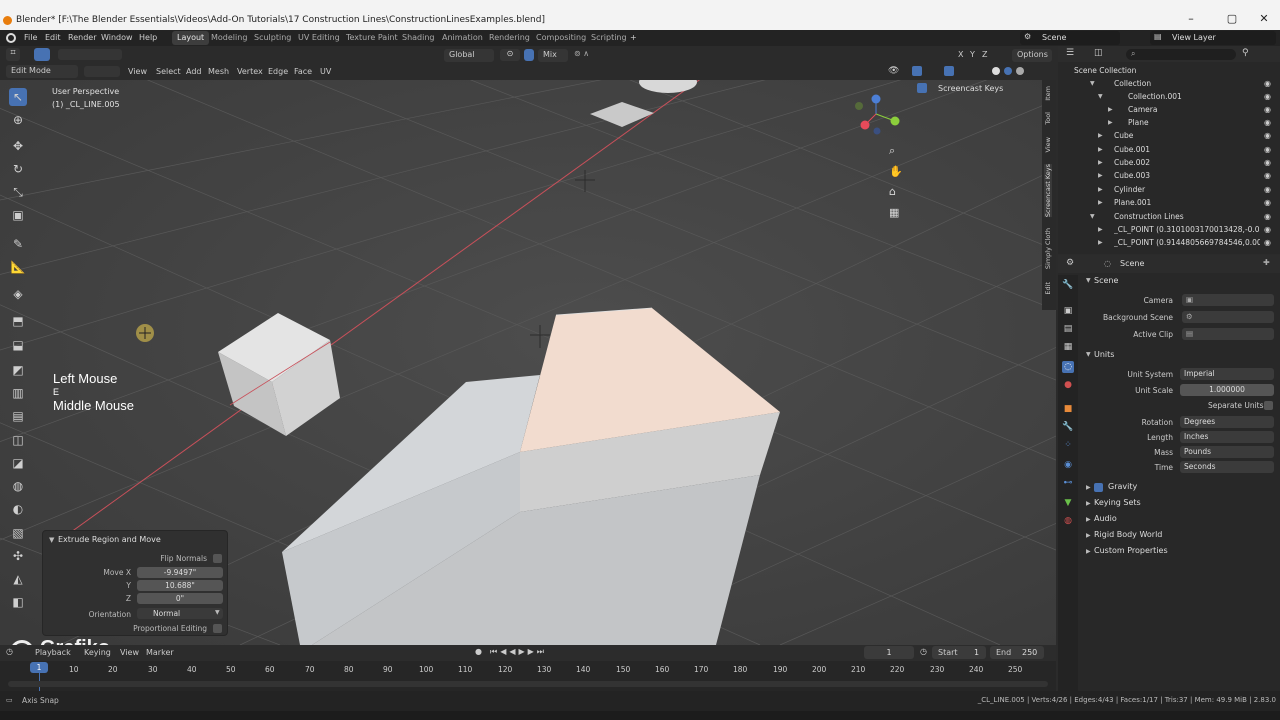  Describe the element at coordinates (18, 556) in the screenshot. I see `shear-tool-icon: ✣` at that location.